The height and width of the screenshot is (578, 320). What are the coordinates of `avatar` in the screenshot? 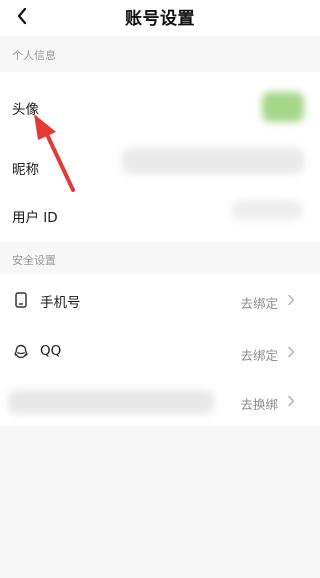 It's located at (283, 107).